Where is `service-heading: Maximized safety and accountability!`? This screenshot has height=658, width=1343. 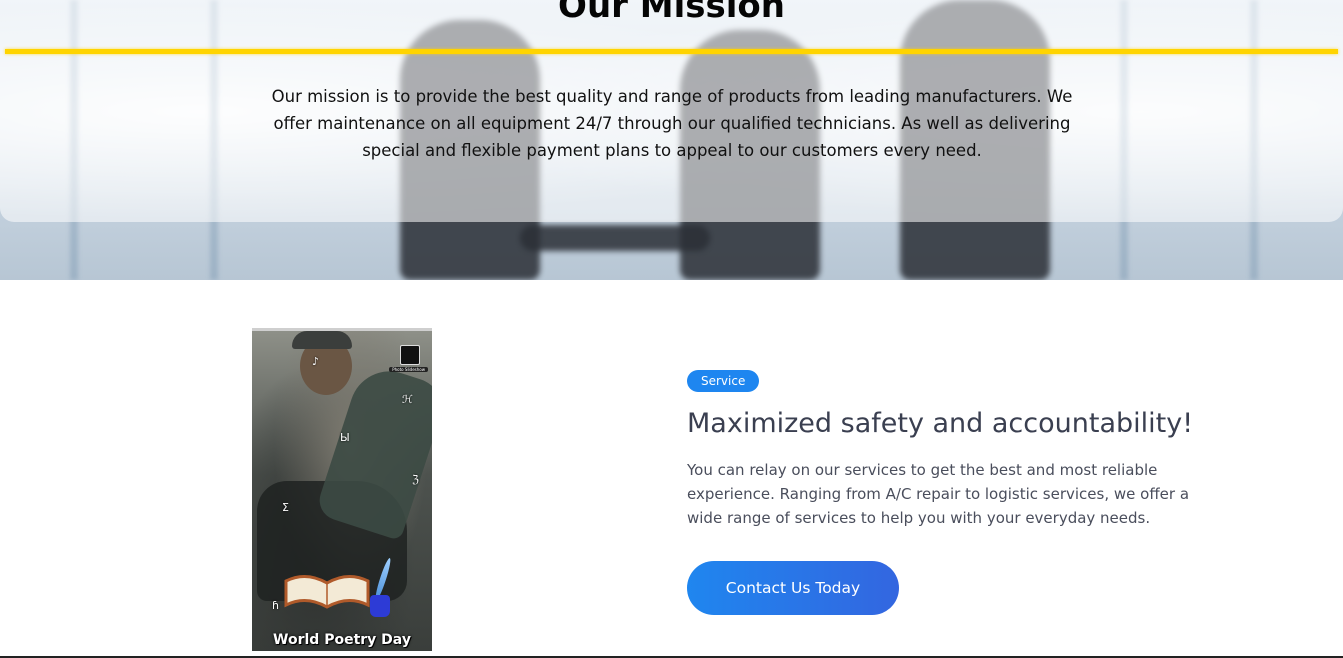
service-heading: Maximized safety and accountability! is located at coordinates (940, 423).